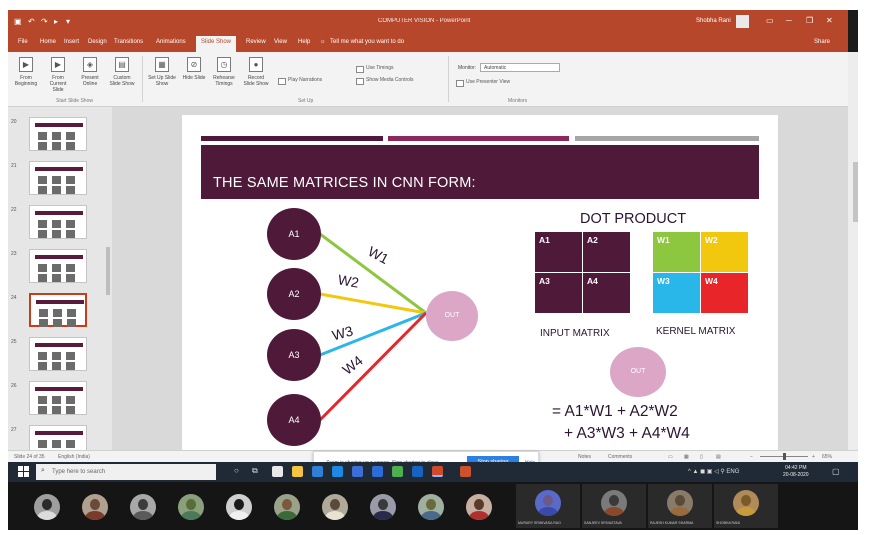  What do you see at coordinates (789, 20) in the screenshot?
I see `minimize-icon: ─` at bounding box center [789, 20].